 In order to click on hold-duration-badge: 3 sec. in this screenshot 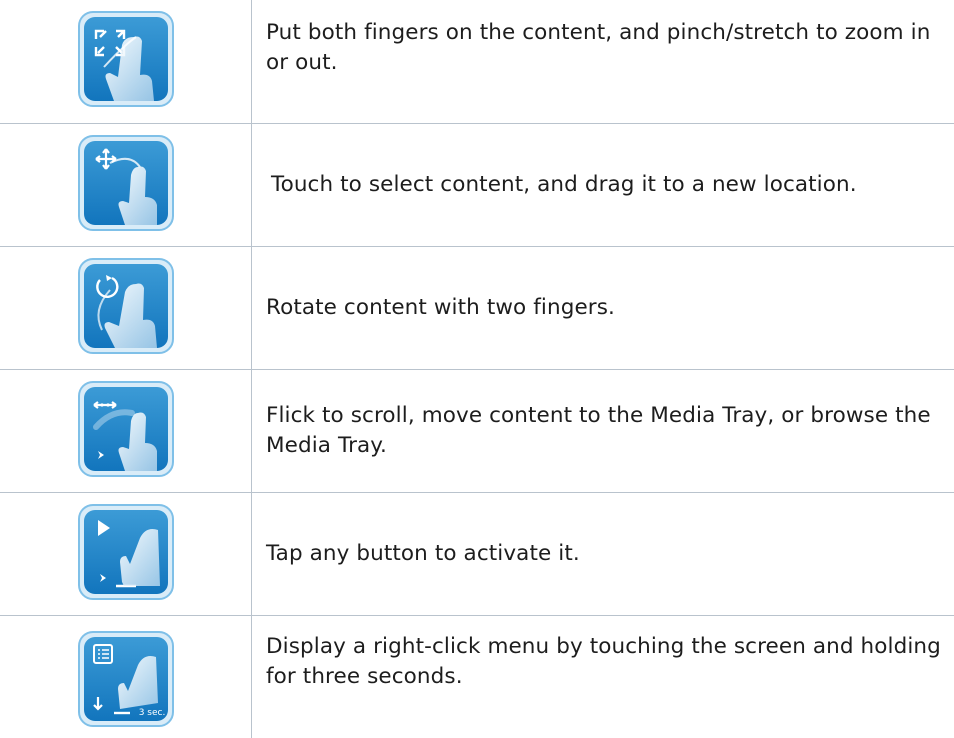, I will do `click(151, 713)`.